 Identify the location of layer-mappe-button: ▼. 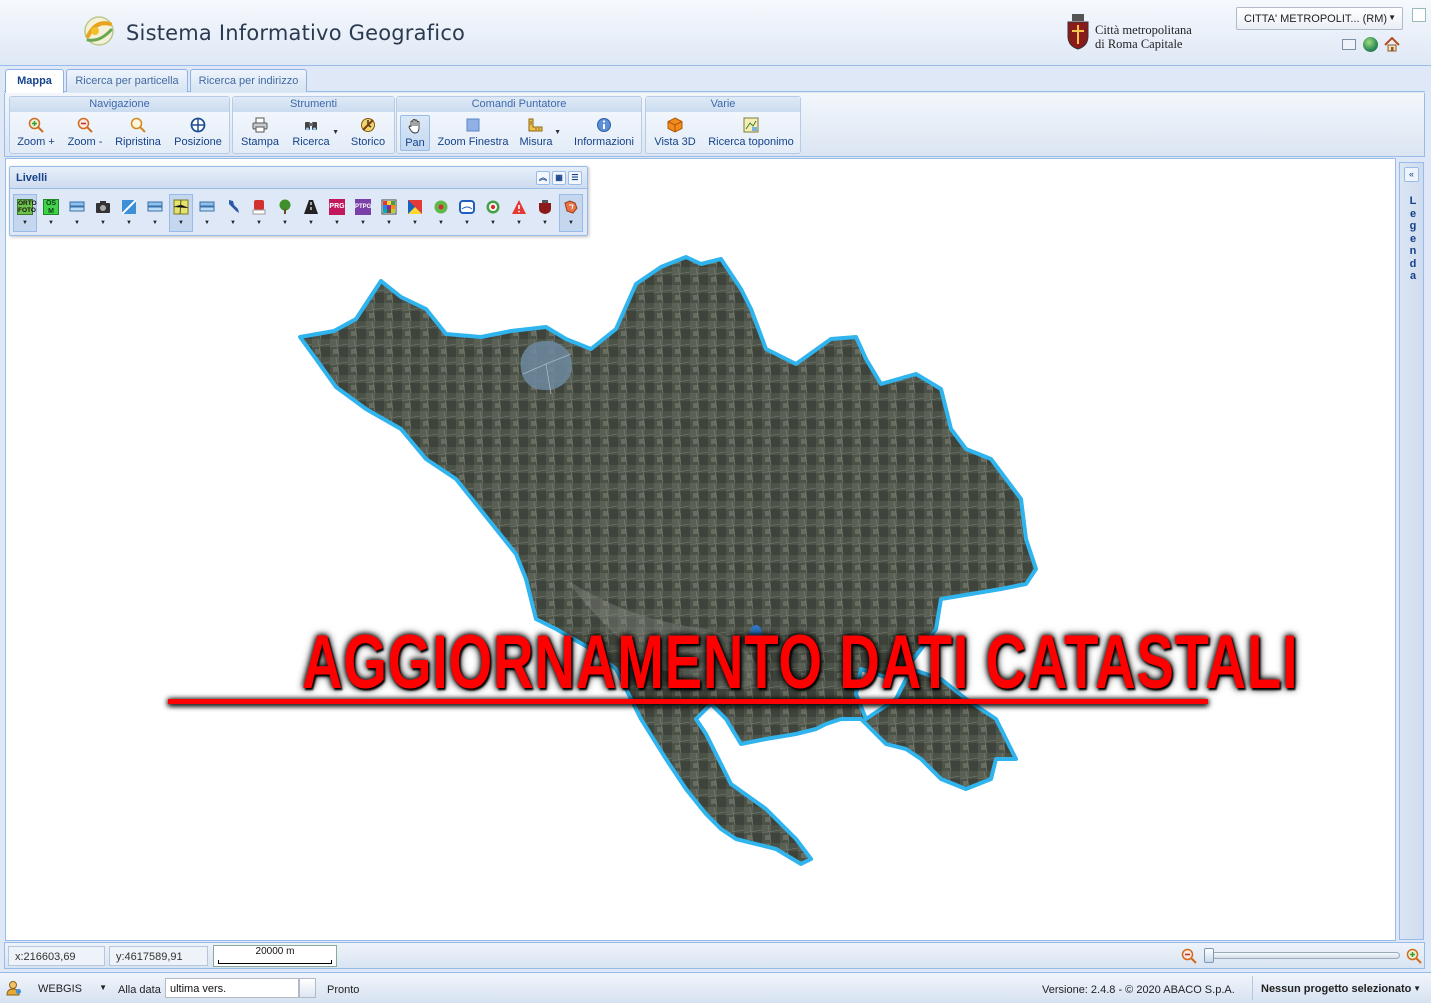
(129, 213).